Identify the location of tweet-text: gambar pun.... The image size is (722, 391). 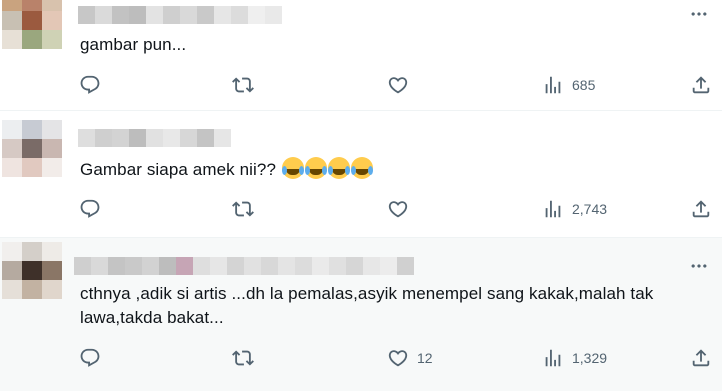
(133, 44).